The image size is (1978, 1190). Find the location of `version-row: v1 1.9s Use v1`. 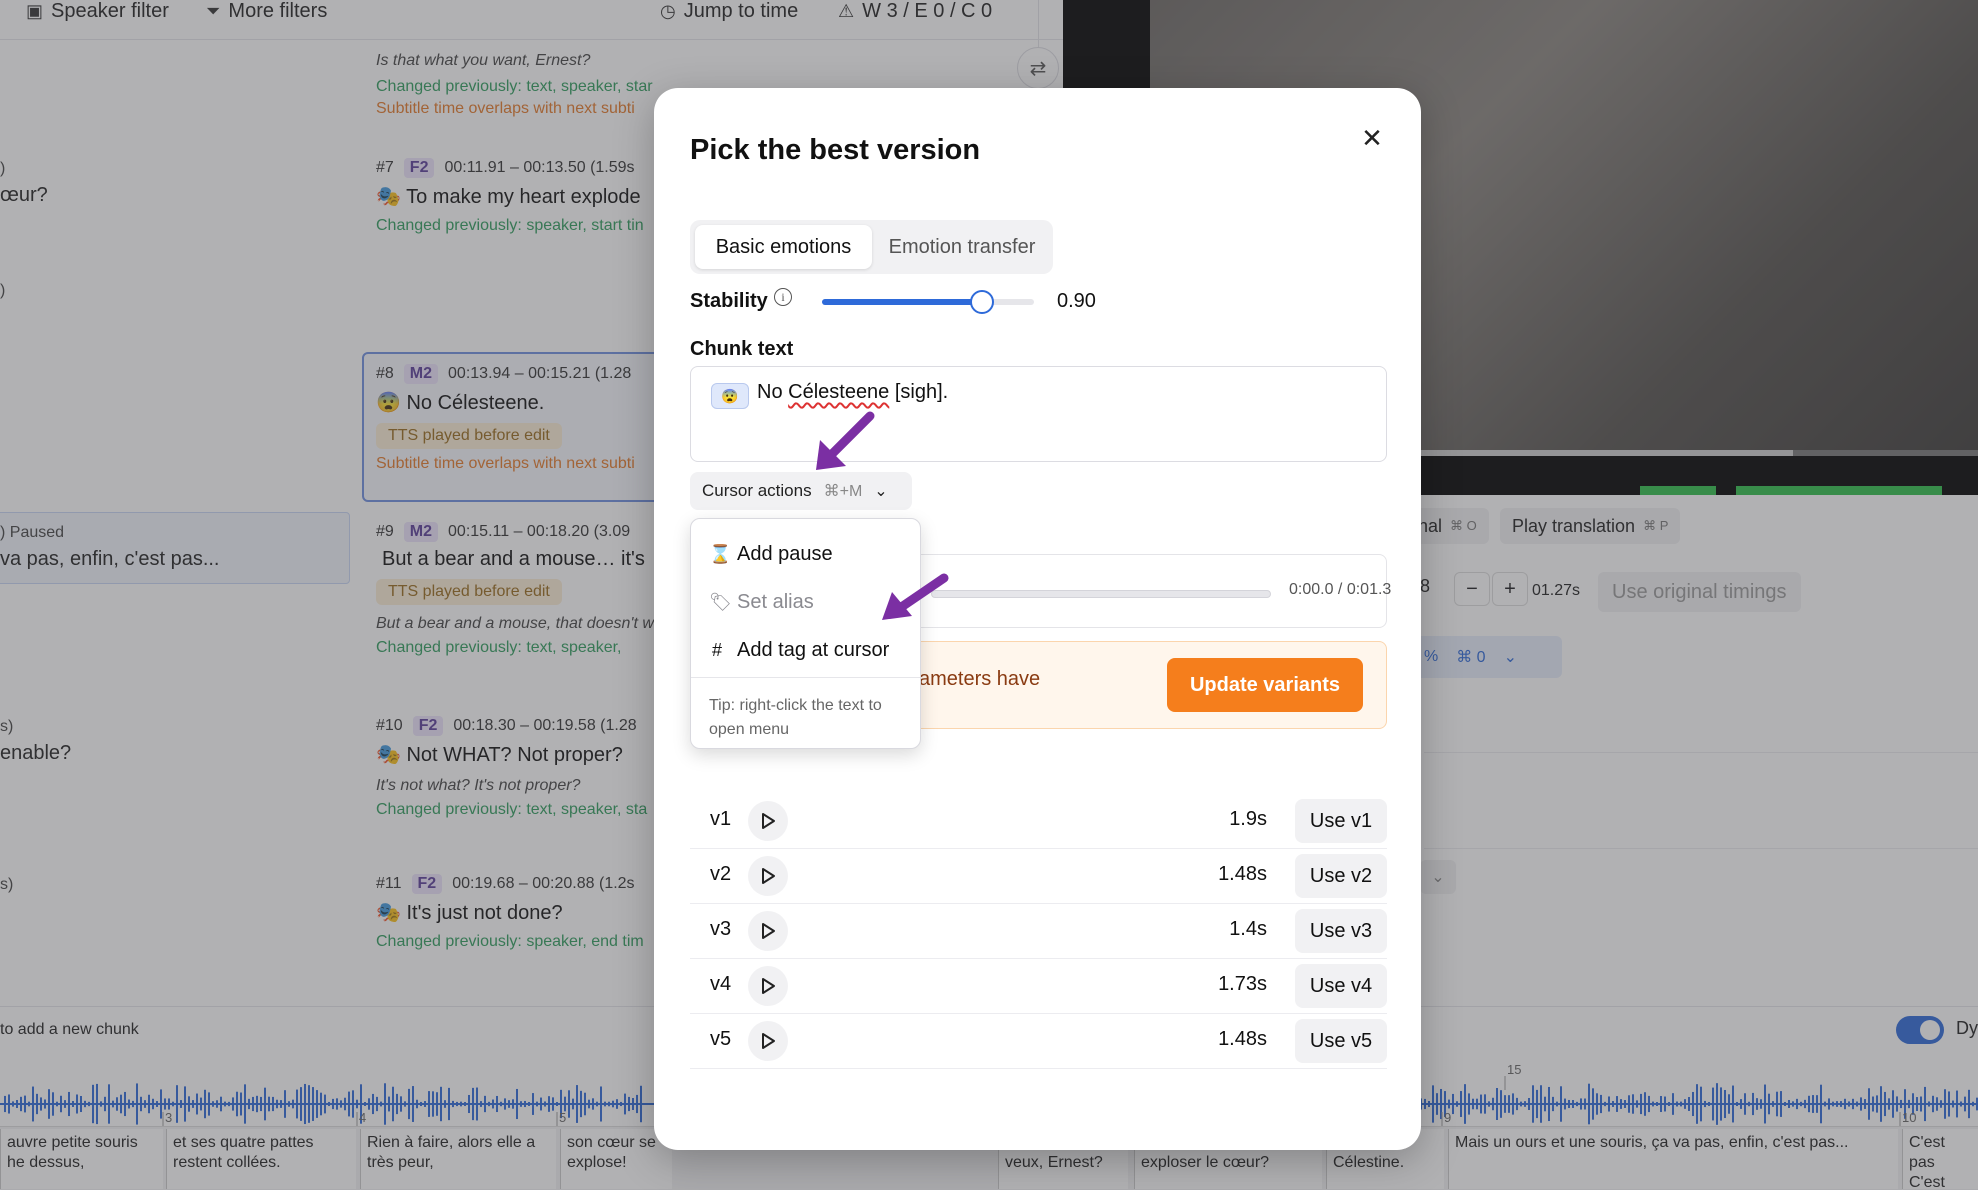

version-row: v1 1.9s Use v1 is located at coordinates (1038, 821).